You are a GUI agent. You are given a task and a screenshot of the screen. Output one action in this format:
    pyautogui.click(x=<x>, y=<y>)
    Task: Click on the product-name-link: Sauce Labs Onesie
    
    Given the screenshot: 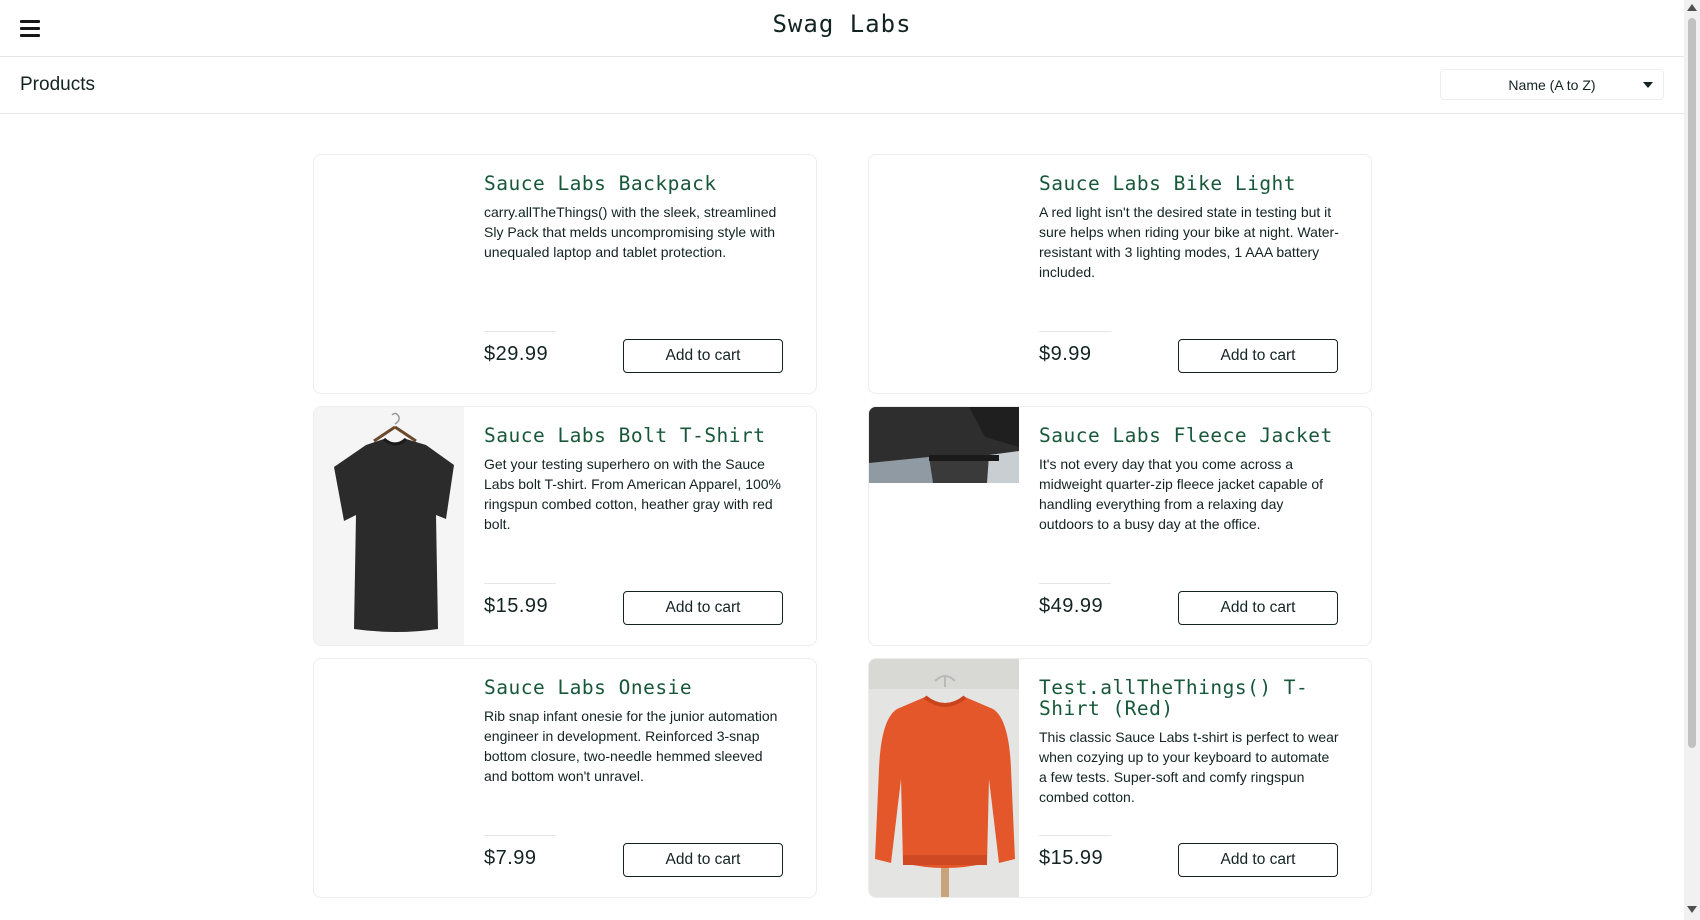 What is the action you would take?
    pyautogui.click(x=634, y=687)
    